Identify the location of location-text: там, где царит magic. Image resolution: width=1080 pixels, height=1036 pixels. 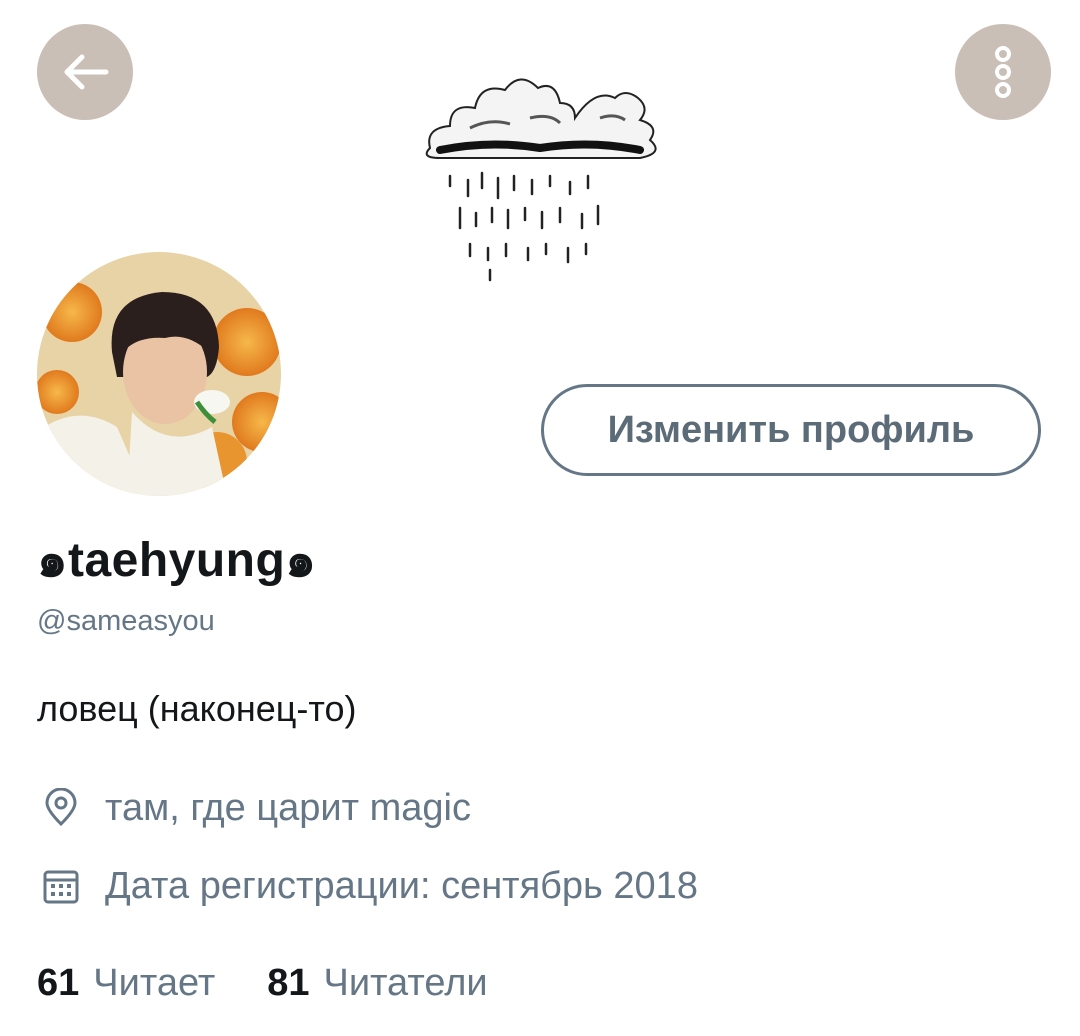
(288, 807).